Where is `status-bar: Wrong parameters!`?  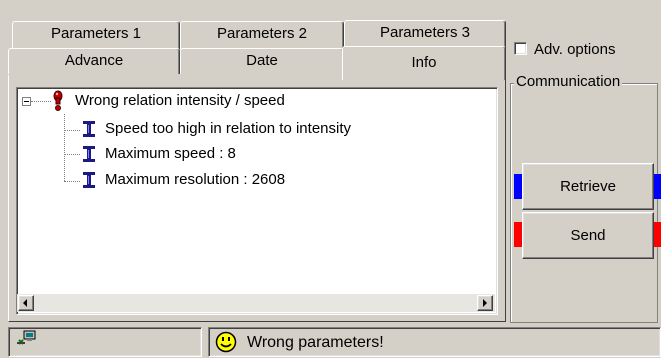
status-bar: Wrong parameters! is located at coordinates (330, 341).